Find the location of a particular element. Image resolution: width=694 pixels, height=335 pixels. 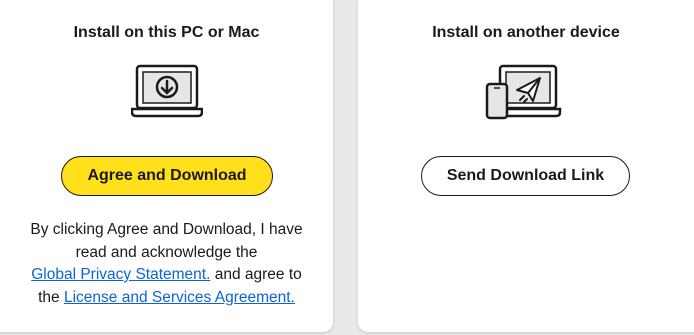

legal-line-2: read and acknowledge the is located at coordinates (166, 252).